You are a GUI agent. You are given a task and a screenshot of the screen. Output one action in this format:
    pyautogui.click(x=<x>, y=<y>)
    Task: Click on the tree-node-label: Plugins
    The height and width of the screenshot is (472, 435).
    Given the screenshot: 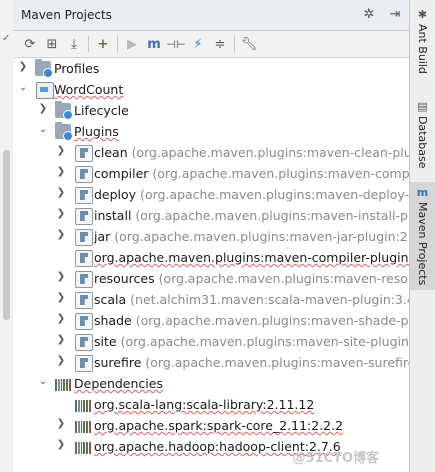 What is the action you would take?
    pyautogui.click(x=96, y=131)
    